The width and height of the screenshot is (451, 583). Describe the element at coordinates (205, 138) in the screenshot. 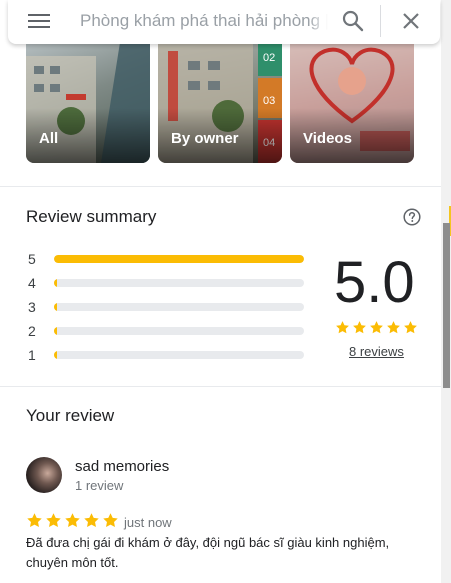

I see `photo-label-by-owner: By owner` at that location.